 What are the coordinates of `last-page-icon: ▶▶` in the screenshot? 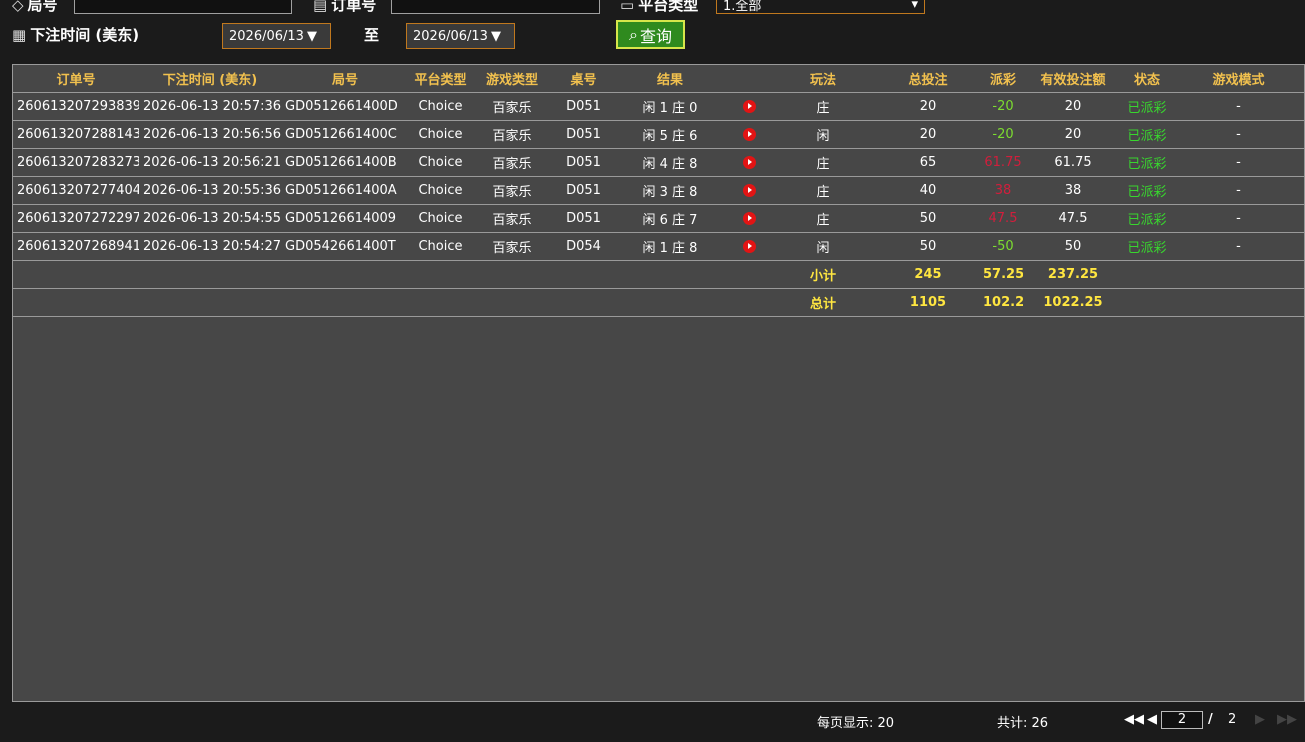 It's located at (1287, 719).